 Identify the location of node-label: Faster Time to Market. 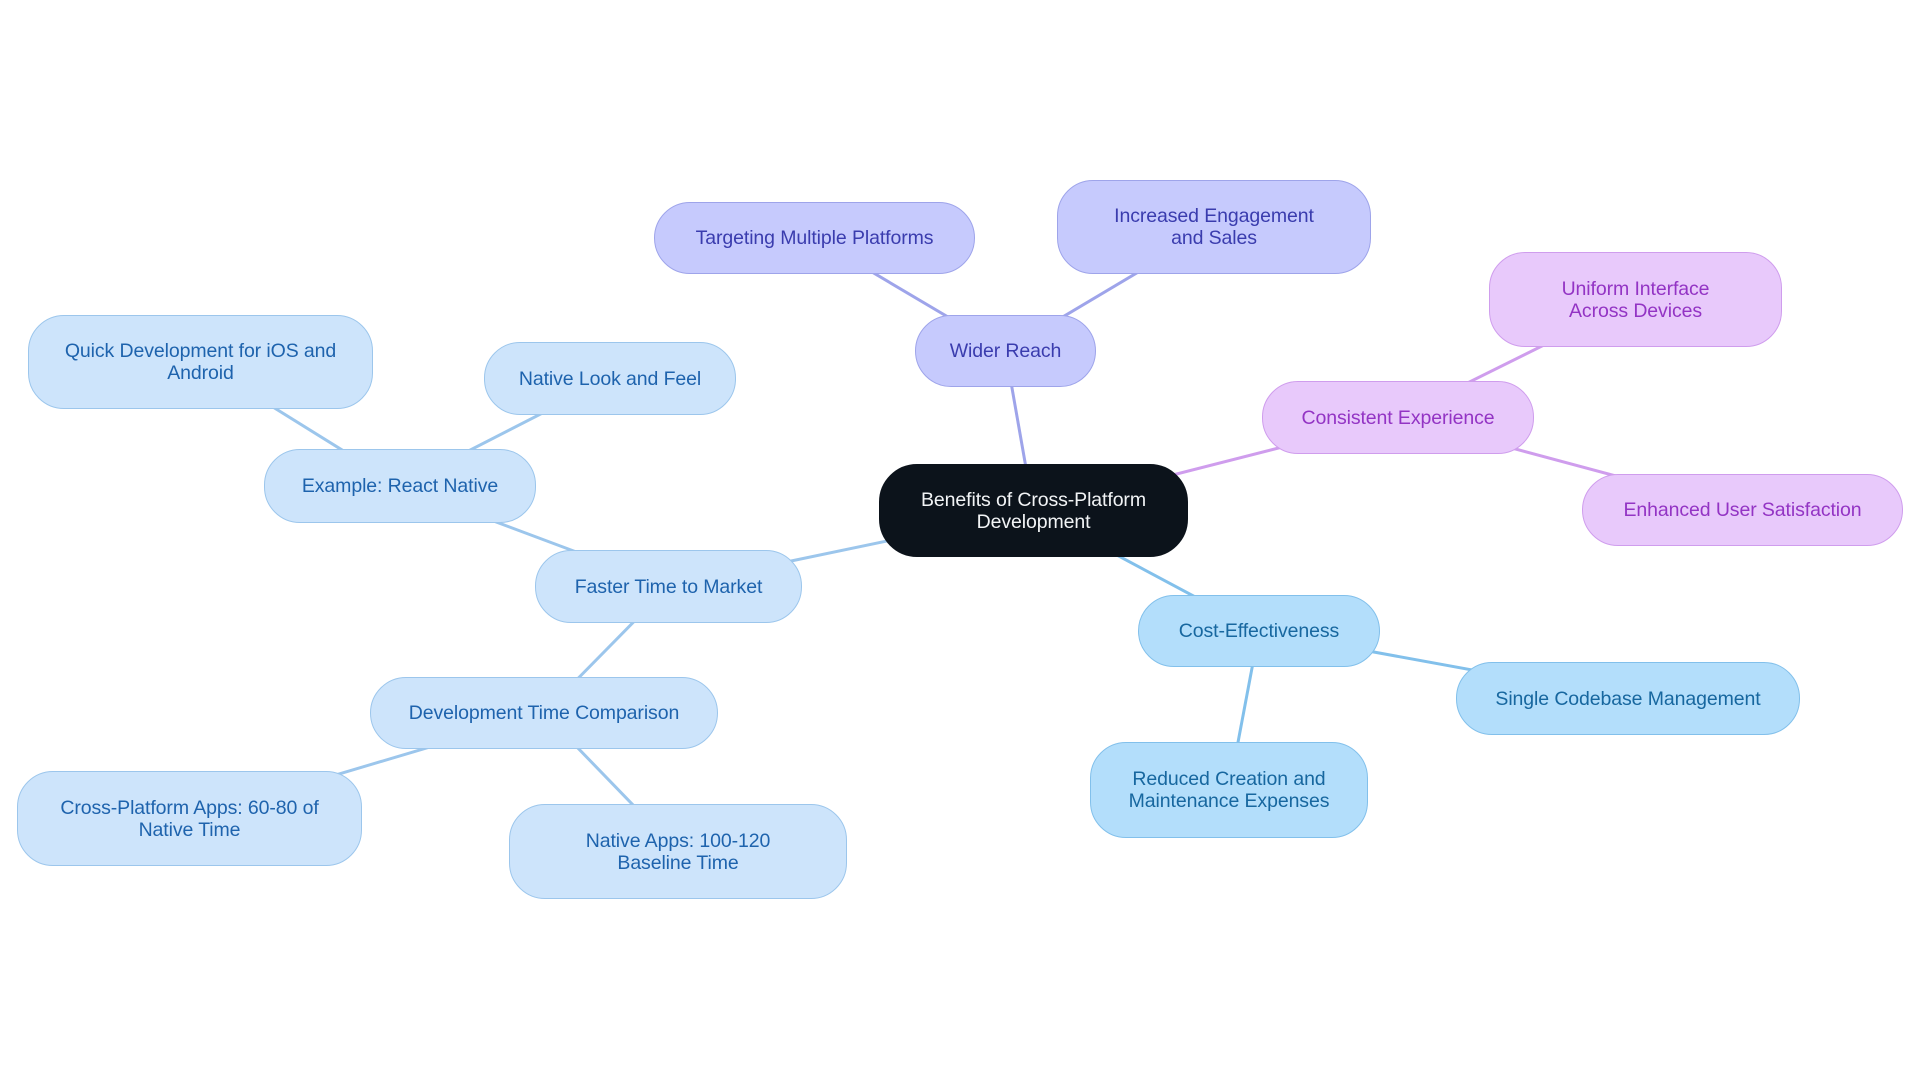
(668, 586).